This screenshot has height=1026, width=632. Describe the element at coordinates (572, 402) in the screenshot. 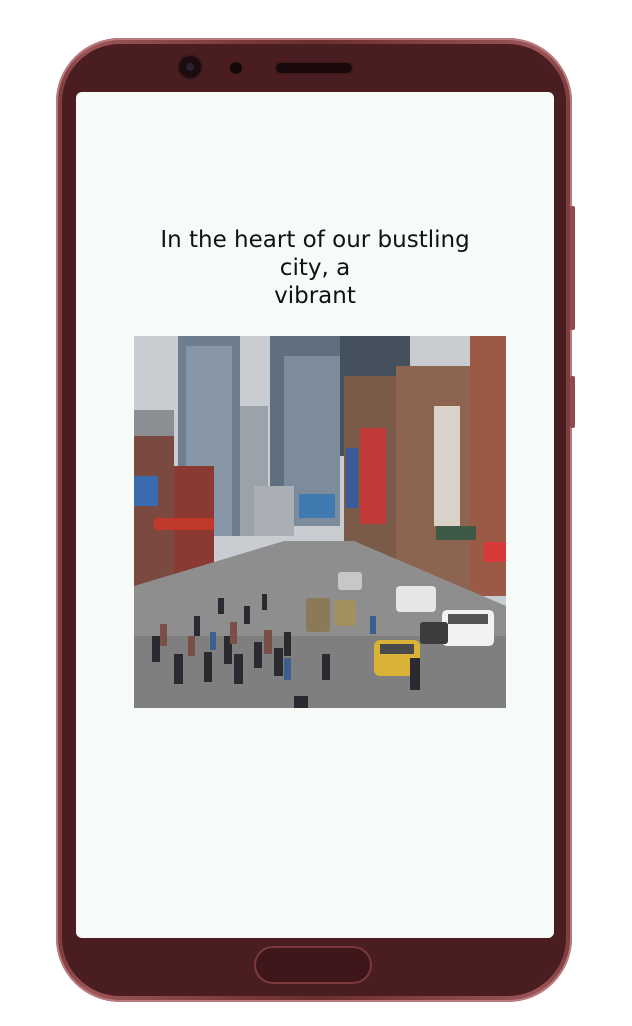

I see `volume-button` at that location.